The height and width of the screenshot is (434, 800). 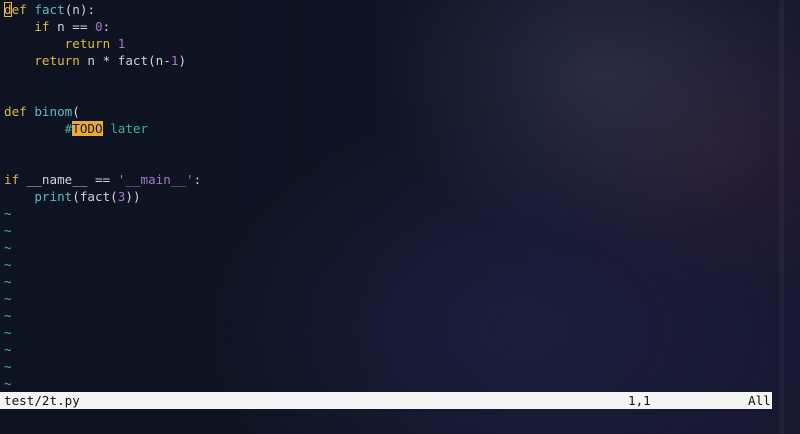 What do you see at coordinates (781, 217) in the screenshot?
I see `scrollbar` at bounding box center [781, 217].